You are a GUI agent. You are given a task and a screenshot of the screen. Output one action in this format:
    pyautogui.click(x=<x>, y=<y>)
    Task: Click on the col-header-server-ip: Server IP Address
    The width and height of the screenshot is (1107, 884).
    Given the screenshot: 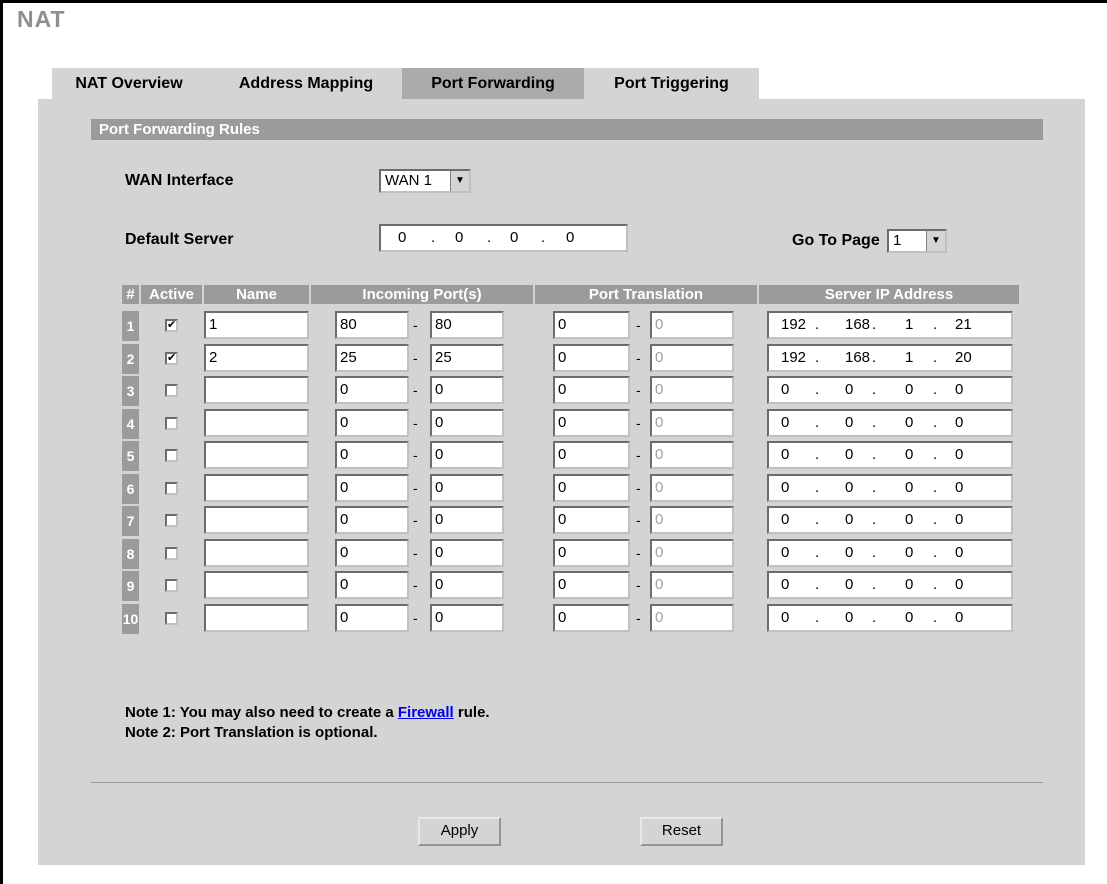 What is the action you would take?
    pyautogui.click(x=889, y=294)
    